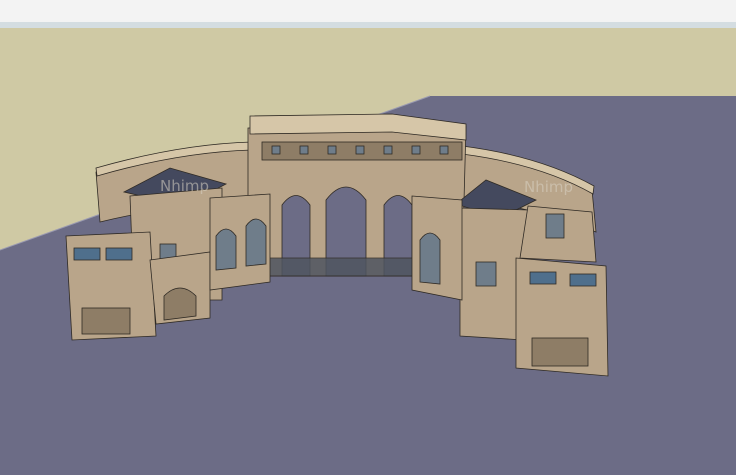 This screenshot has width=736, height=475. What do you see at coordinates (106, 321) in the screenshot?
I see `left-wing-opening` at bounding box center [106, 321].